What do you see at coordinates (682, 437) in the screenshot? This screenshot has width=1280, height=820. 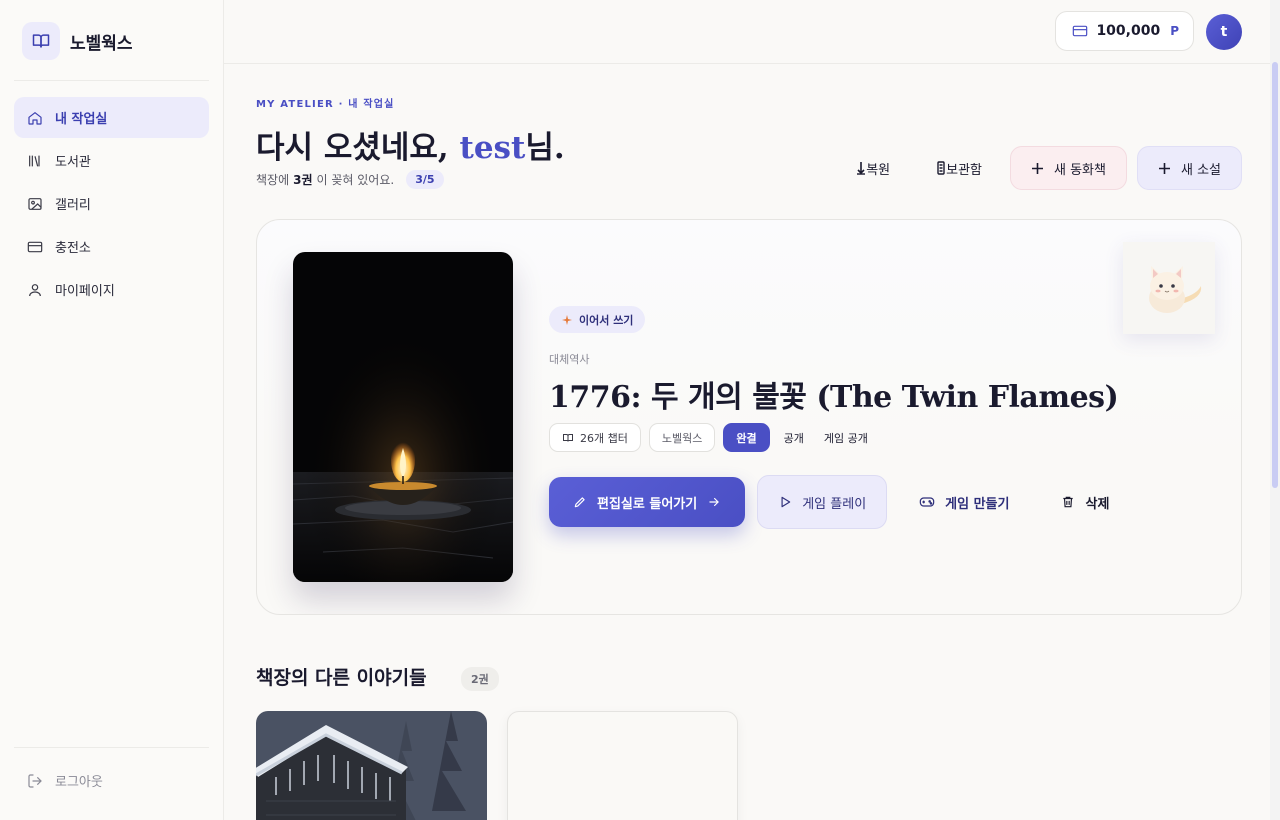 I see `publisher-tag: 노벨웍스` at bounding box center [682, 437].